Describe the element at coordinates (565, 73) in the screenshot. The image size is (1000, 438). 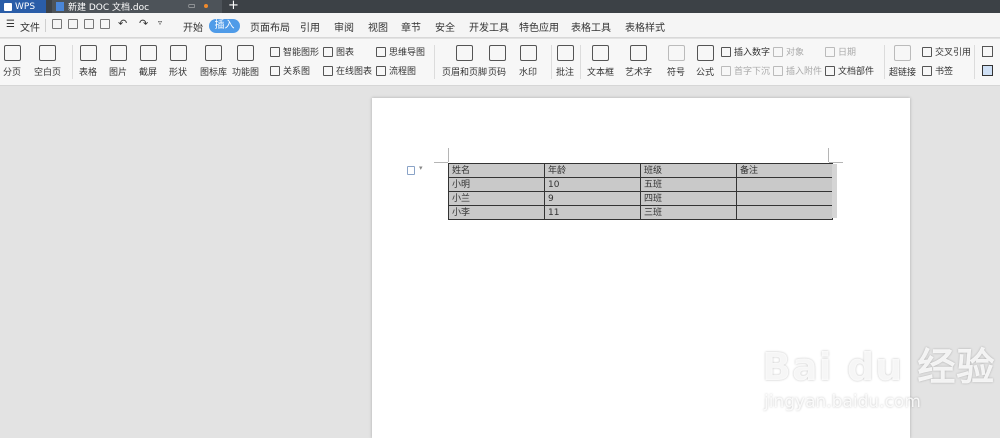
I see `comment-label: 批注` at that location.